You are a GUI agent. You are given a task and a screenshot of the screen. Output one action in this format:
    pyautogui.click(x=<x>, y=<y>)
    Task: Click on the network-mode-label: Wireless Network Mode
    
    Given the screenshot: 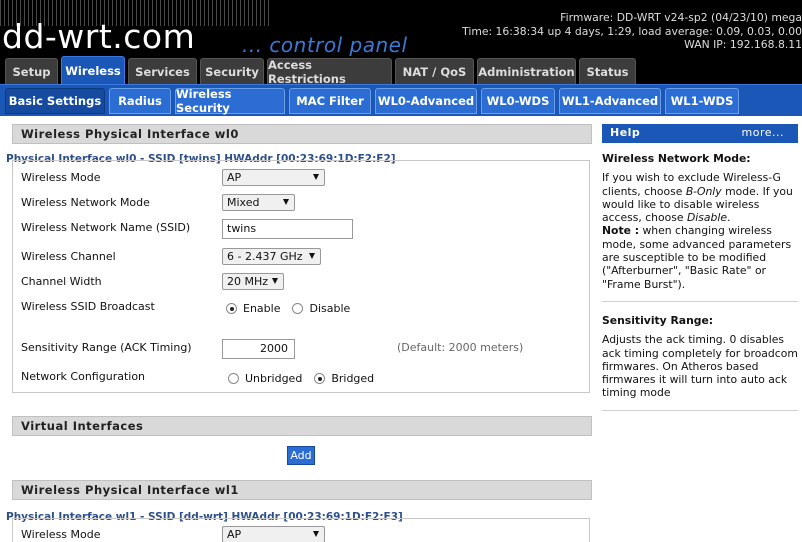 What is the action you would take?
    pyautogui.click(x=85, y=202)
    